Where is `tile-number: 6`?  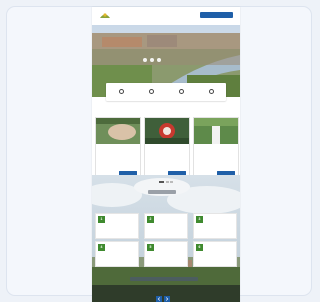
tile-number: 6 is located at coordinates (199, 247).